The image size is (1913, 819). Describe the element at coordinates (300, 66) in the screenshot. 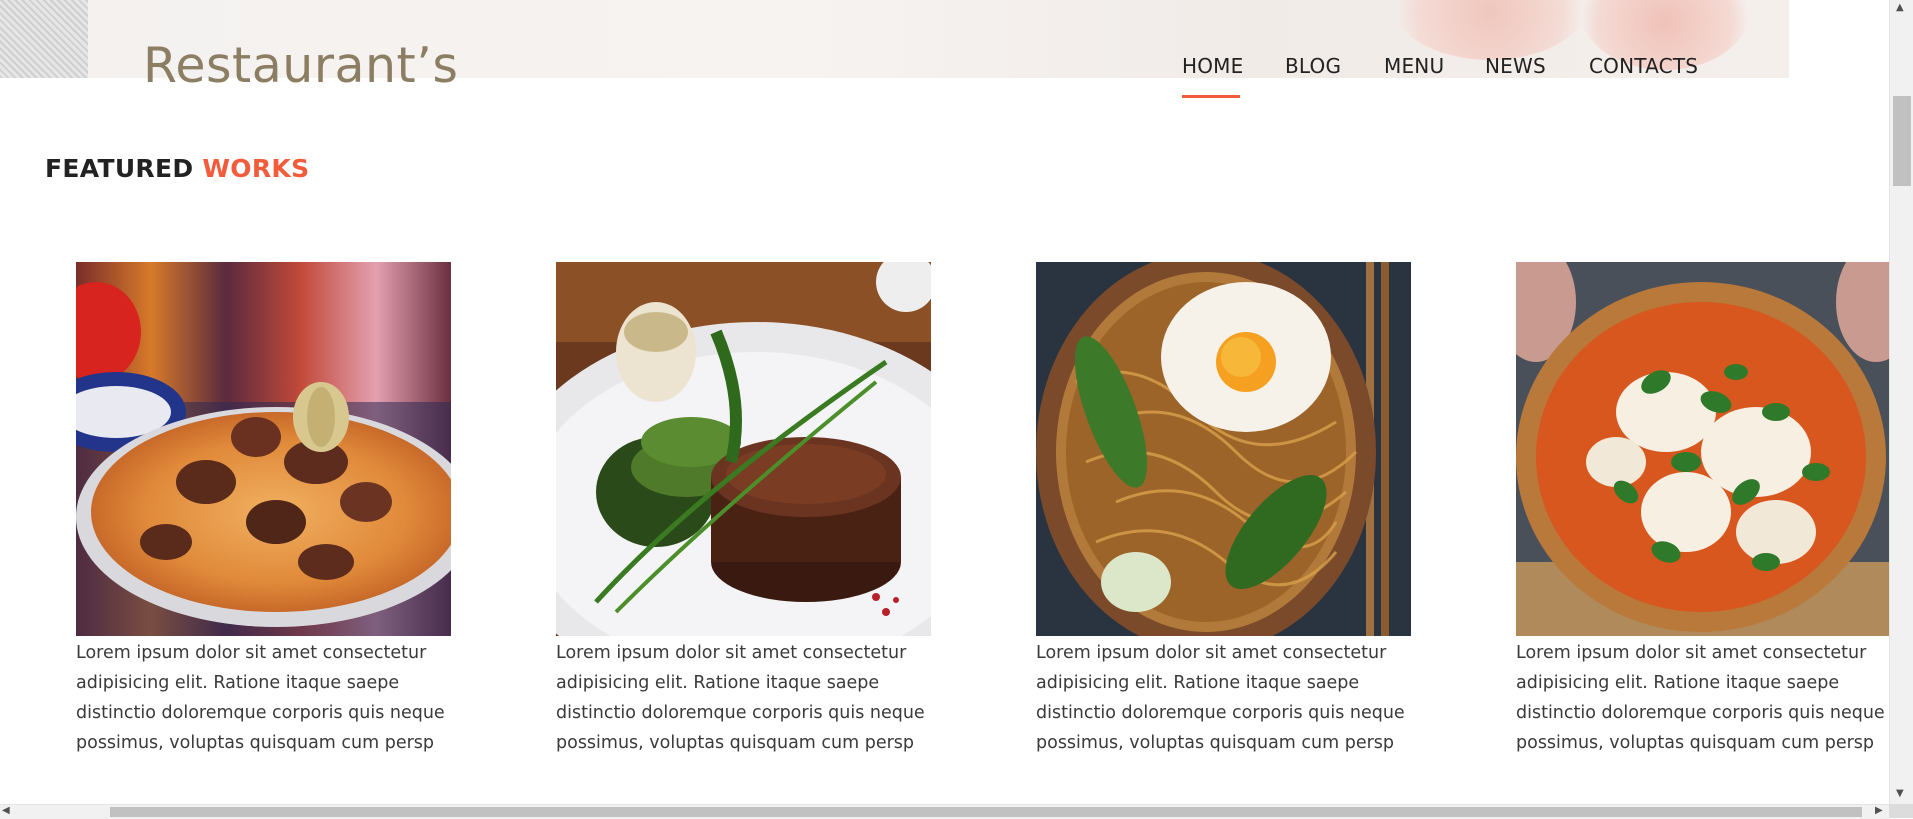

I see `site-logo: Restaurant’s` at that location.